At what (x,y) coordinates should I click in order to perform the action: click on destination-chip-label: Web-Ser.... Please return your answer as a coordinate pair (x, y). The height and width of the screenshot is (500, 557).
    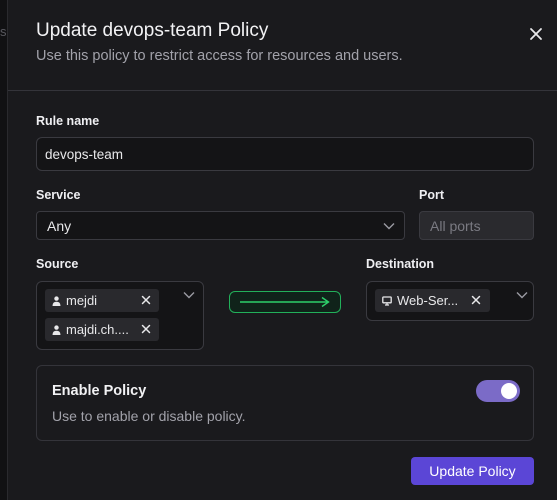
    Looking at the image, I should click on (428, 300).